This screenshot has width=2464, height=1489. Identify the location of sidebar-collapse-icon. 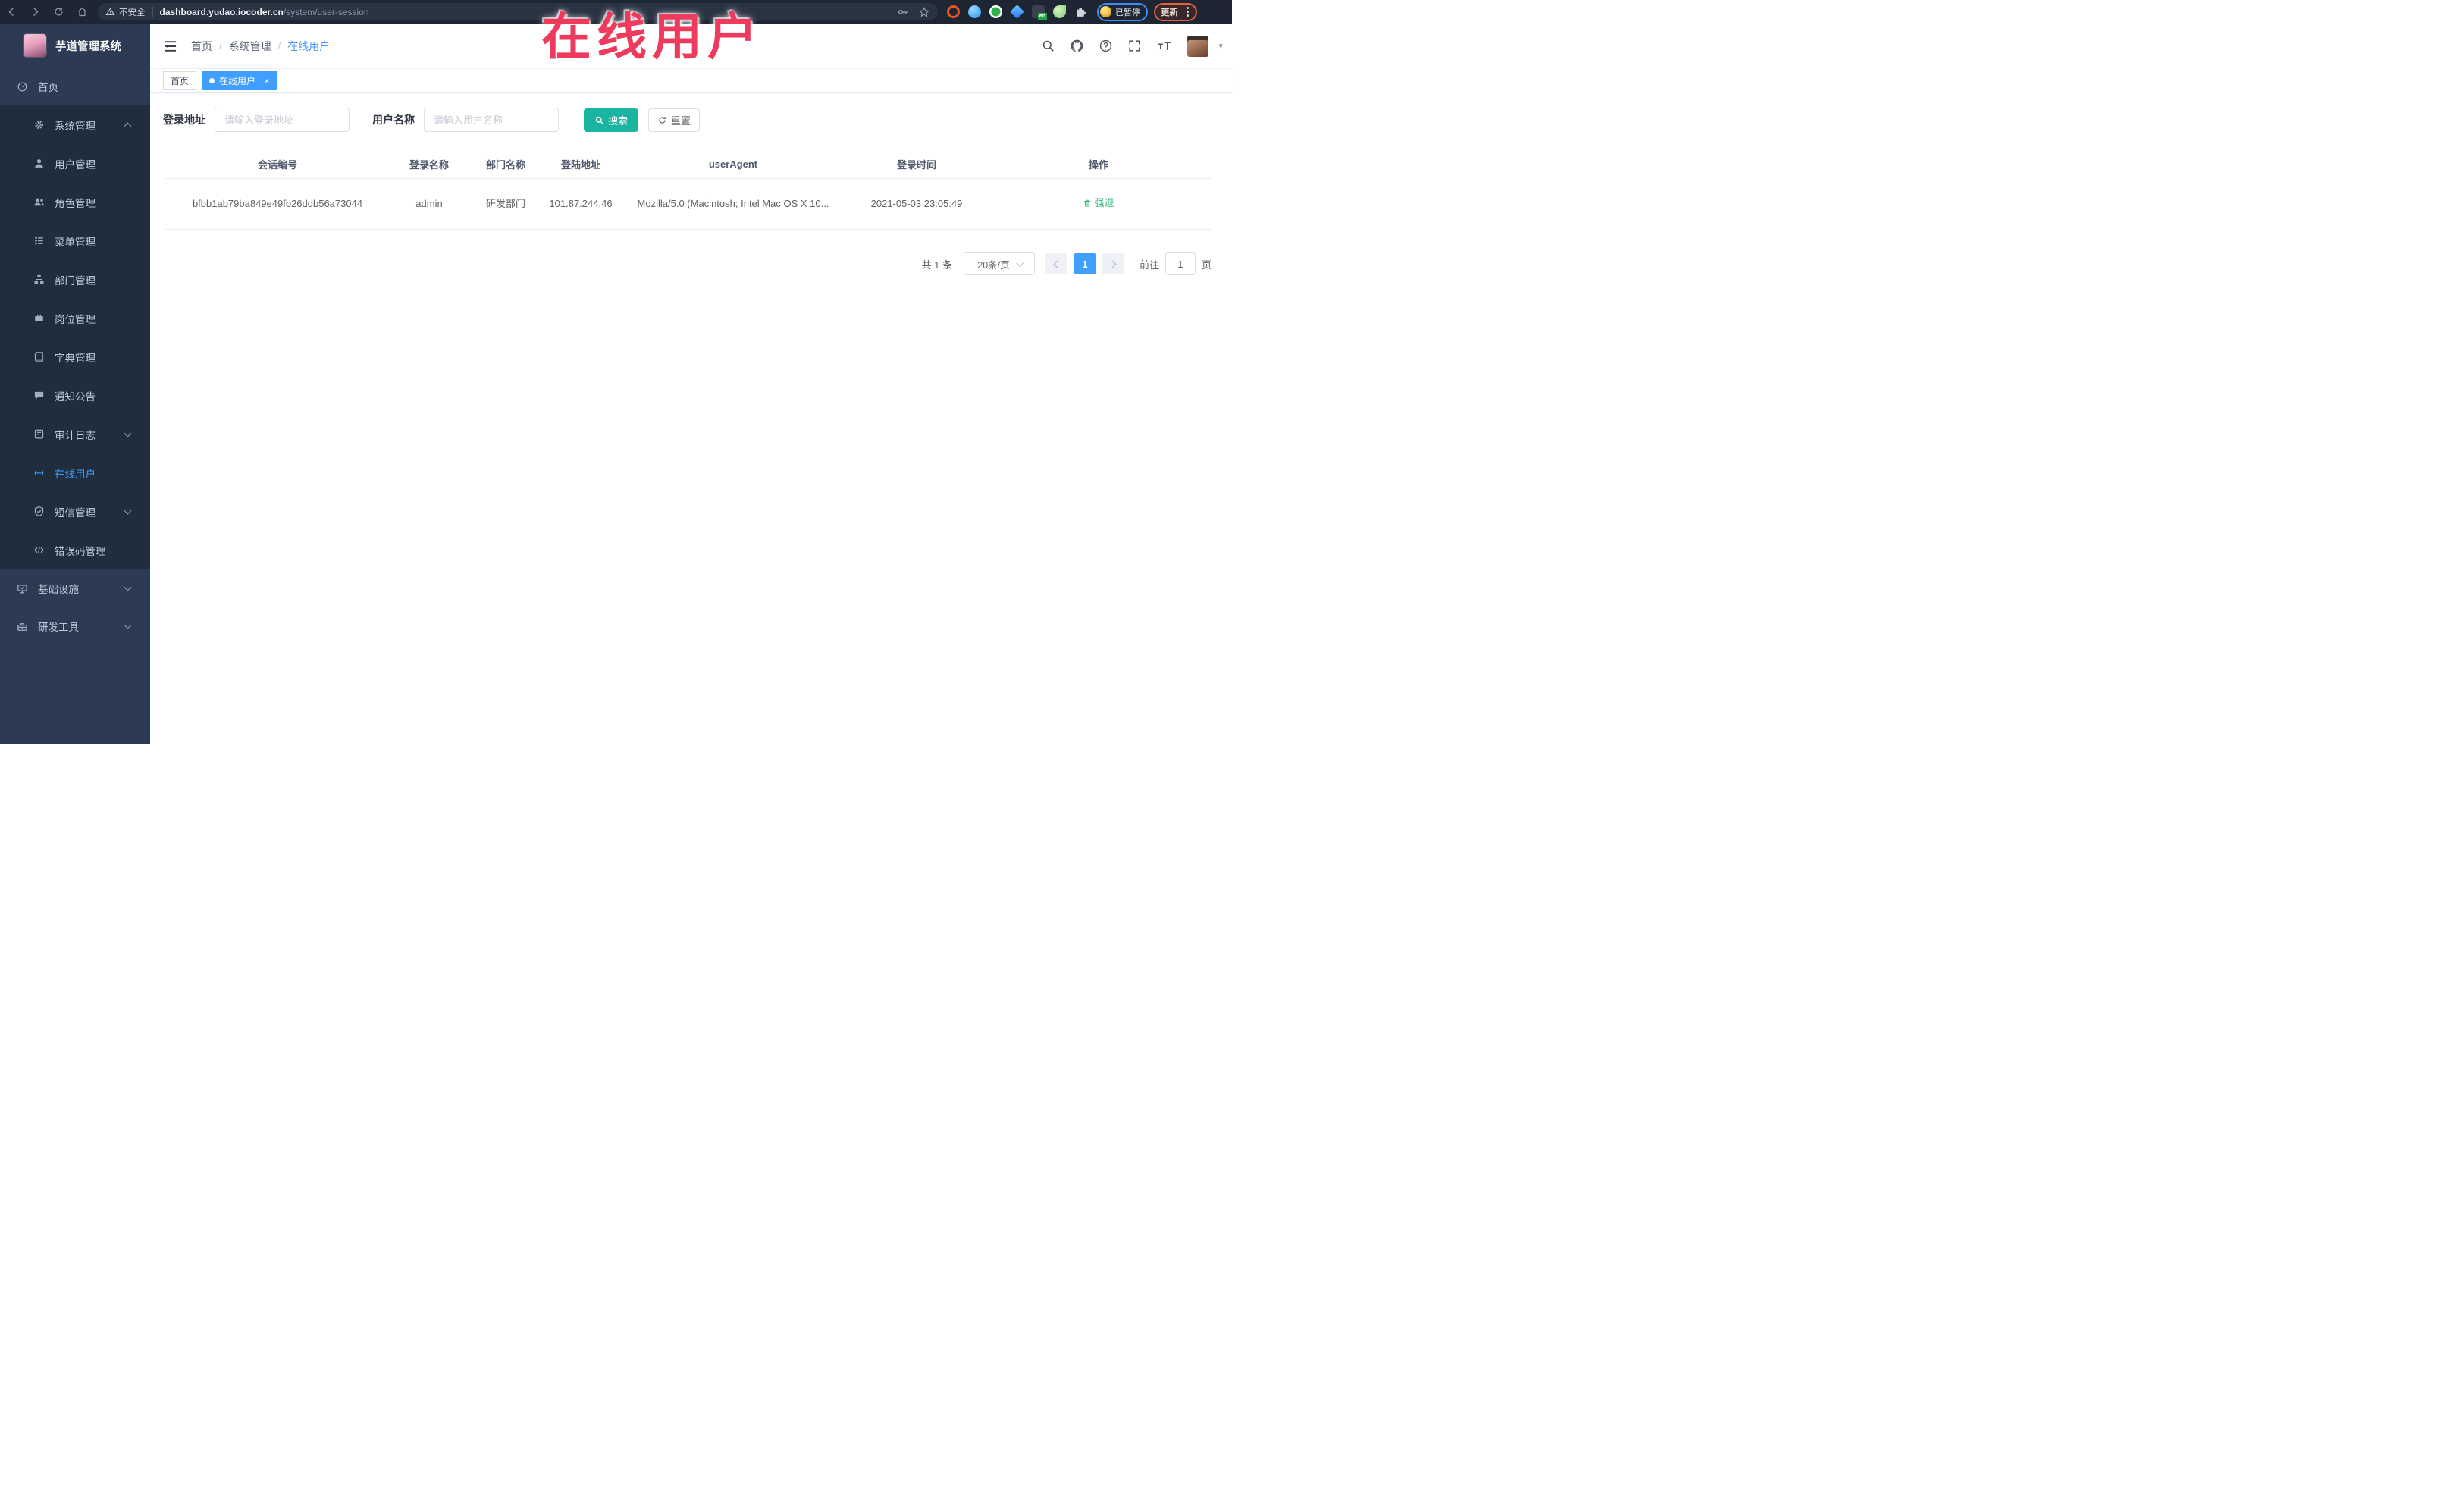
(170, 46).